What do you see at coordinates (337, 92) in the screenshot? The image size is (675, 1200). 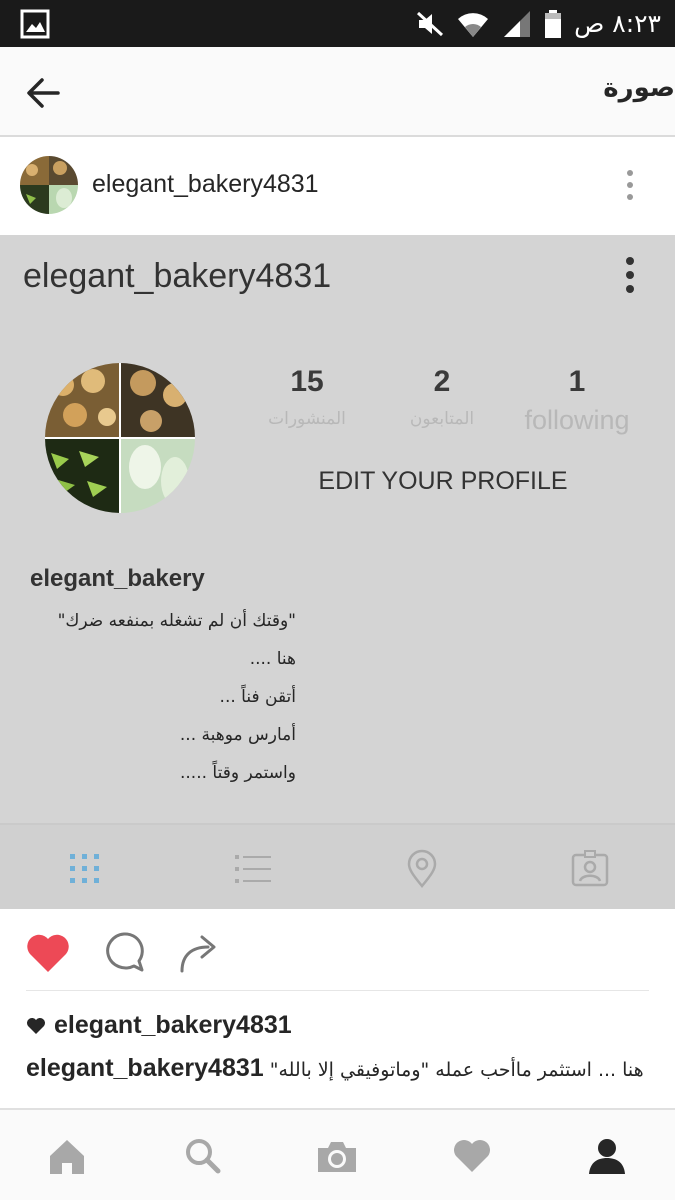 I see `app-bar: صورة` at bounding box center [337, 92].